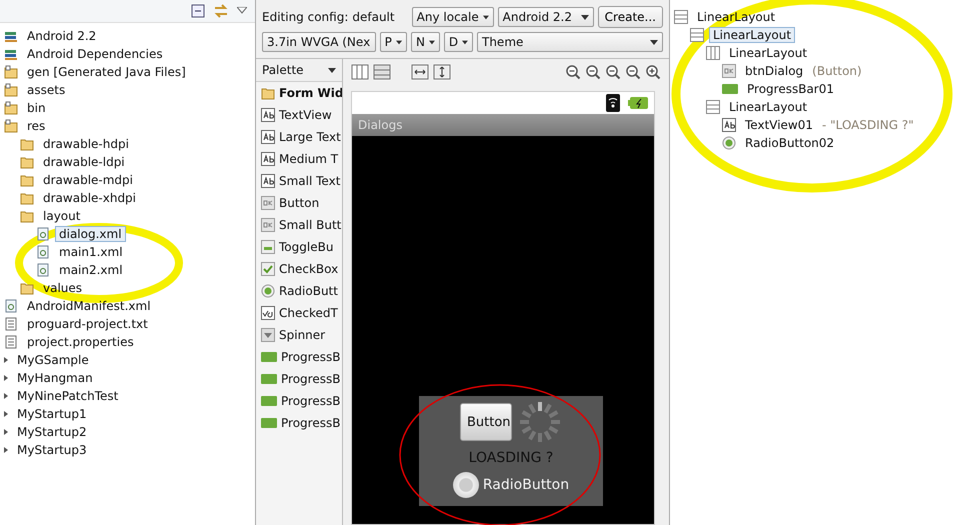 The image size is (957, 525). What do you see at coordinates (268, 269) in the screenshot?
I see `checkbox-widget-icon` at bounding box center [268, 269].